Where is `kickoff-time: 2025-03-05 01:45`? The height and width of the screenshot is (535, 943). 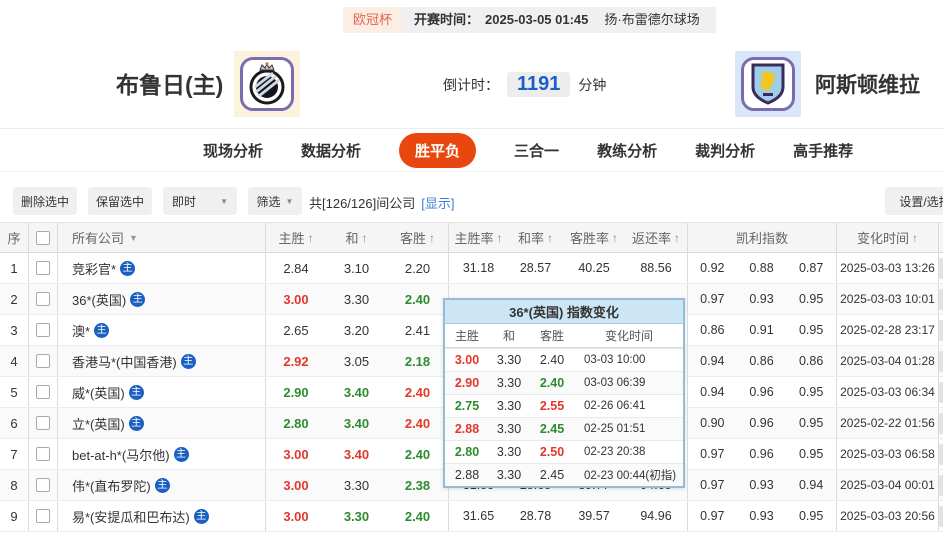 kickoff-time: 2025-03-05 01:45 is located at coordinates (537, 19).